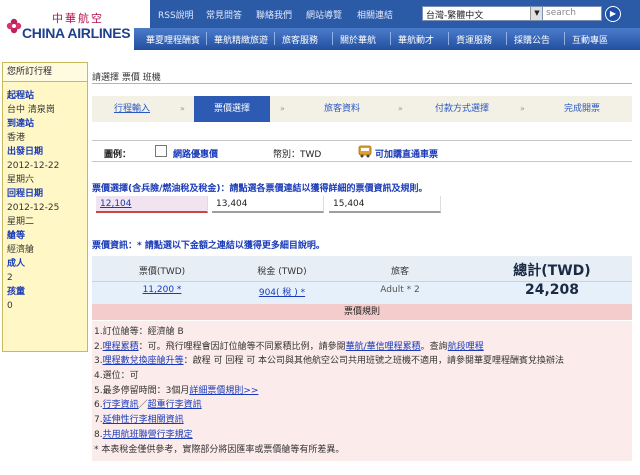 This screenshot has width=640, height=475. Describe the element at coordinates (400, 290) in the screenshot. I see `td-passenger: Adult * 2` at that location.